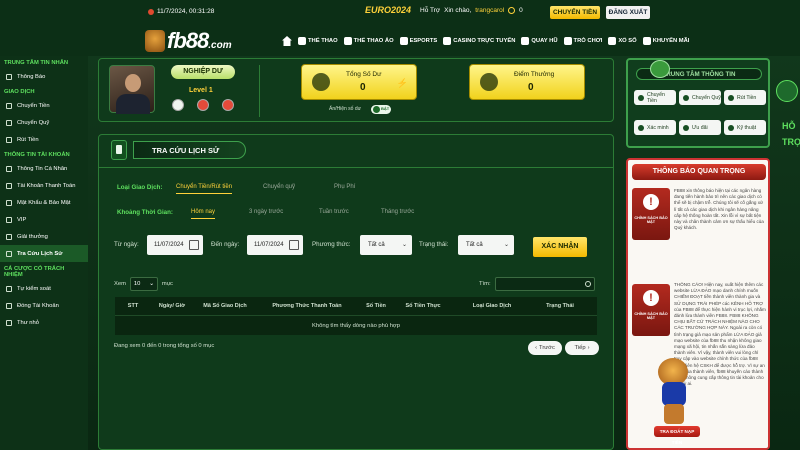  What do you see at coordinates (363, 87) in the screenshot?
I see `balance-value: 0` at bounding box center [363, 87].